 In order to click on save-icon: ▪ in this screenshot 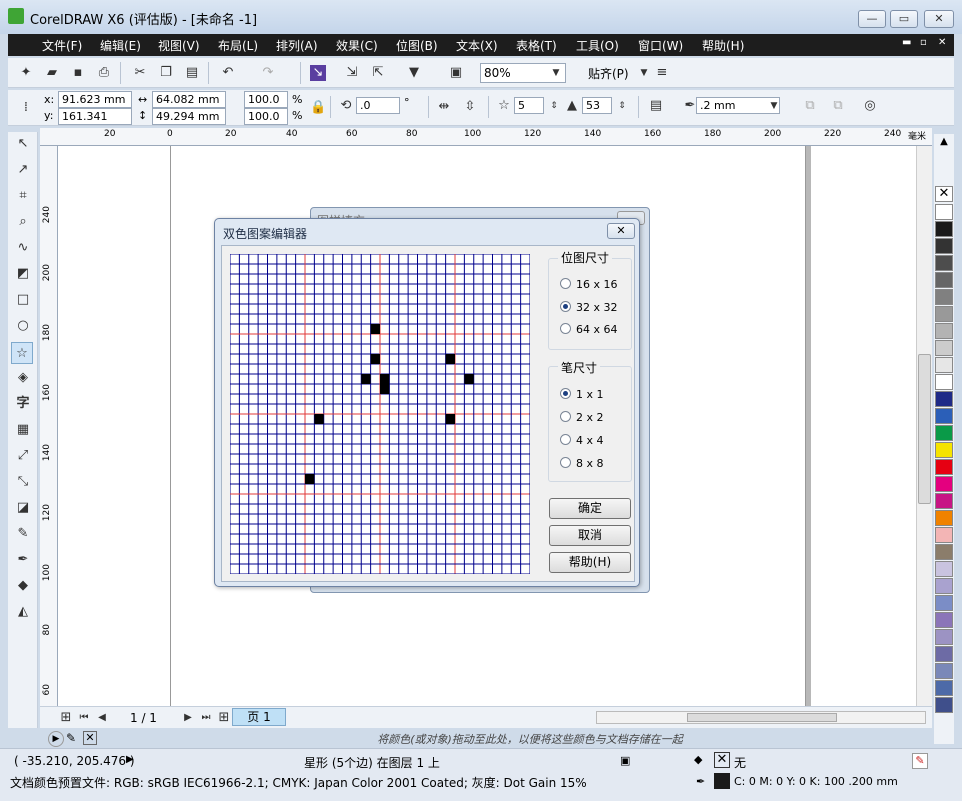, I will do `click(78, 73)`.